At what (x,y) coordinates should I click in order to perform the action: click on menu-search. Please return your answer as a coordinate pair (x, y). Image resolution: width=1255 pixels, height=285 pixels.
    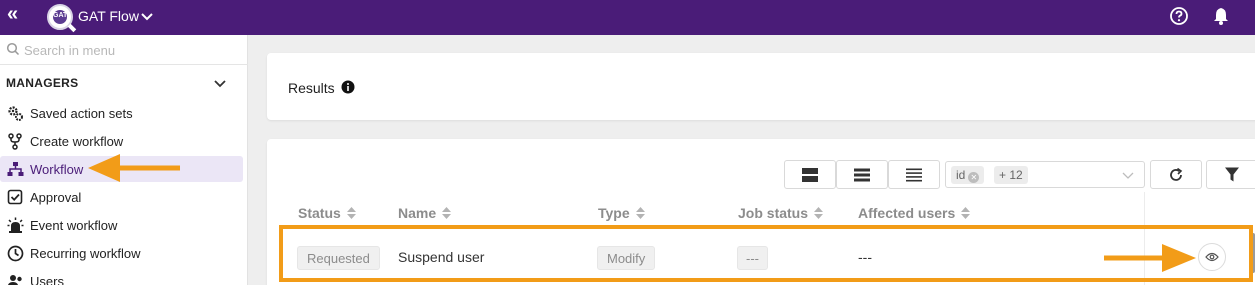
    Looking at the image, I should click on (124, 50).